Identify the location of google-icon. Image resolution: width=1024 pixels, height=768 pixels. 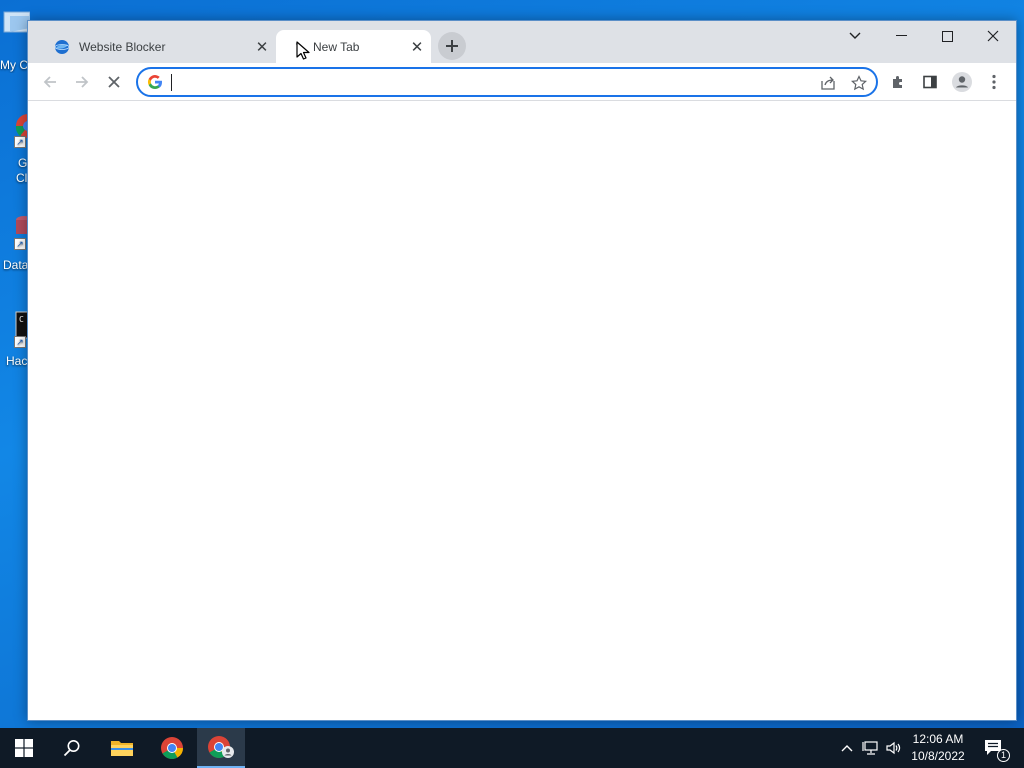
(154, 82).